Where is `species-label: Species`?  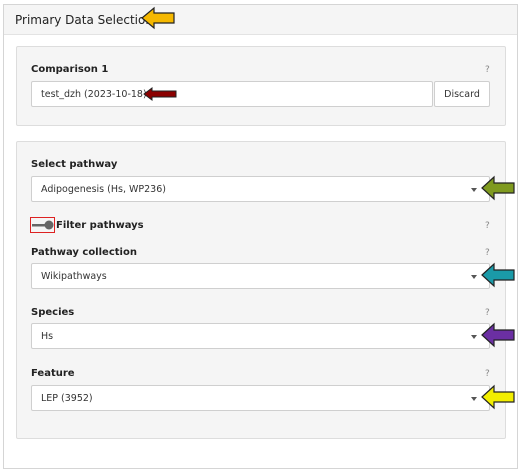
species-label: Species is located at coordinates (53, 312).